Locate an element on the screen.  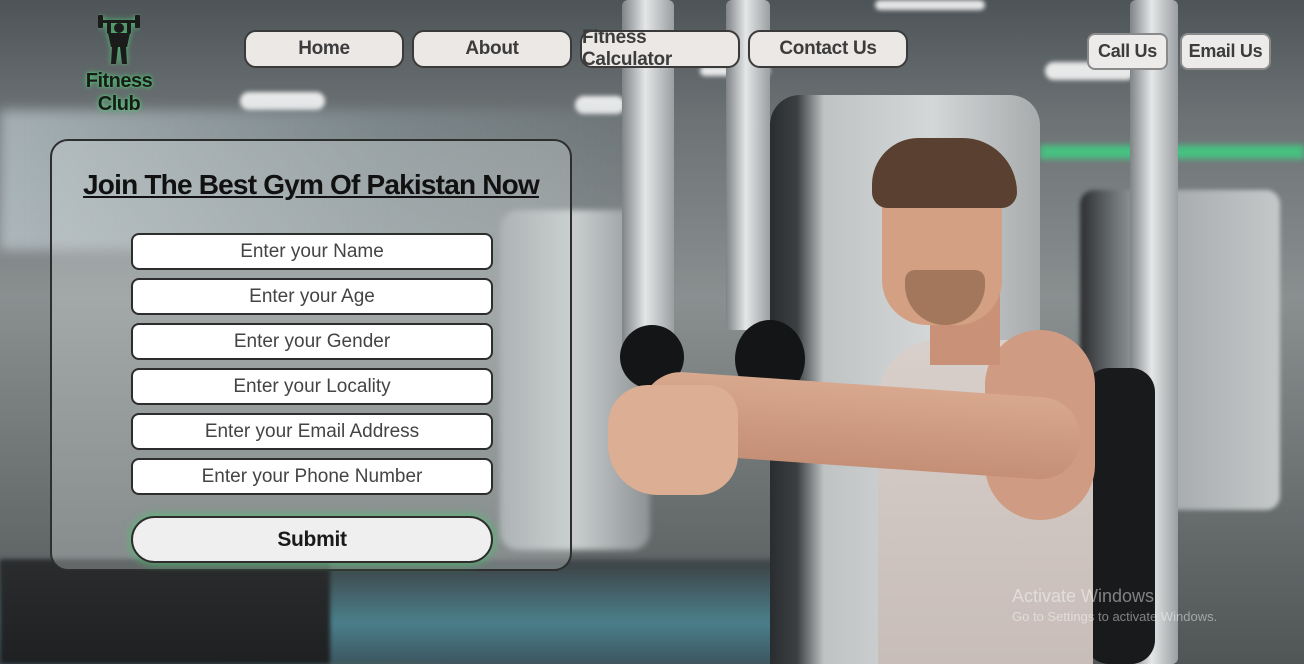
nav-about-button: About is located at coordinates (492, 49).